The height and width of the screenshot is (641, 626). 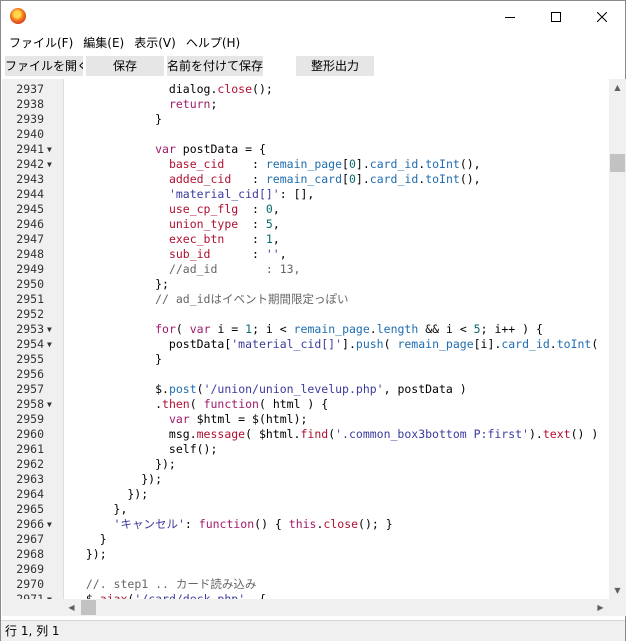 I want to click on line-number: 2970, so click(x=30, y=584).